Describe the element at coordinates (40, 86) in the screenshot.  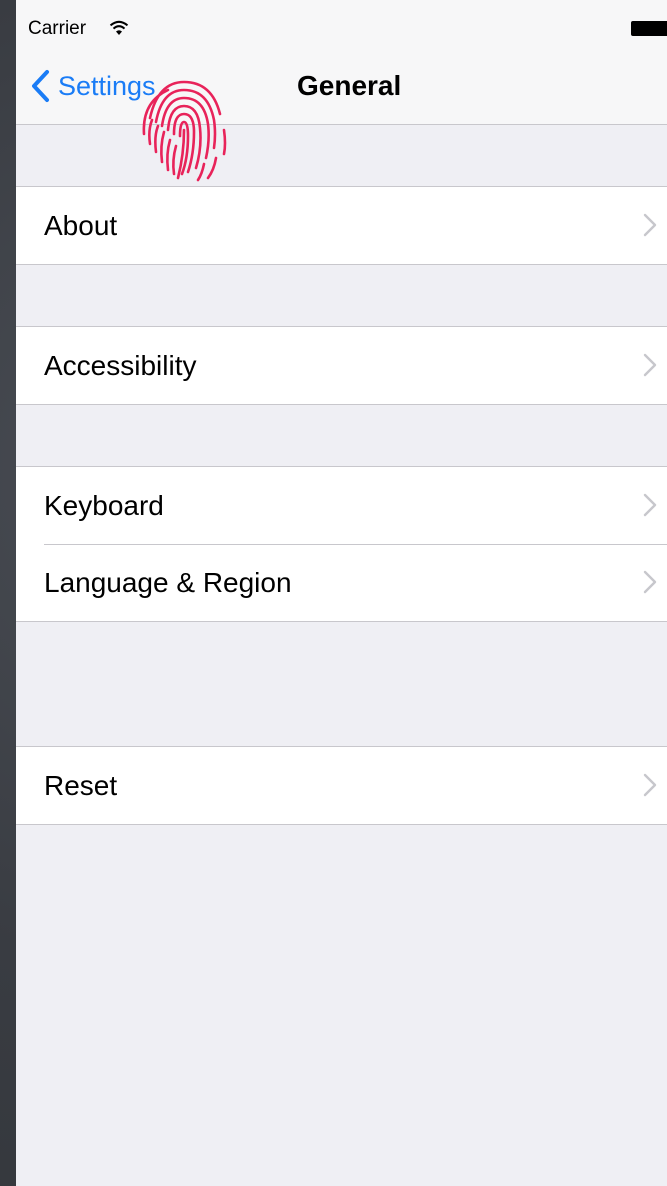
I see `chevron-left-icon` at that location.